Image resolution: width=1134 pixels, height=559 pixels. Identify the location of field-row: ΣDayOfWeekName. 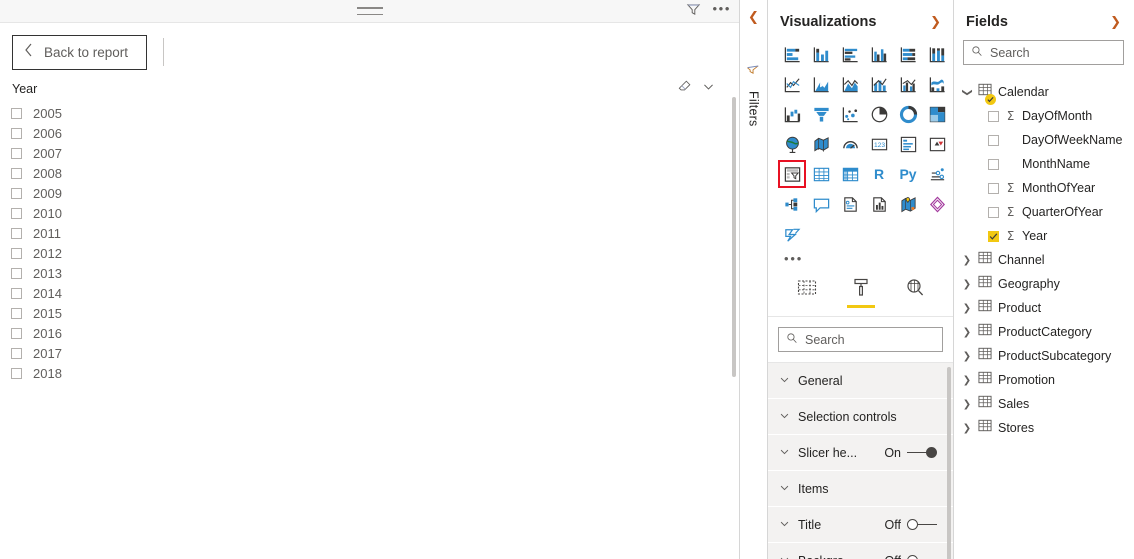
(1043, 140).